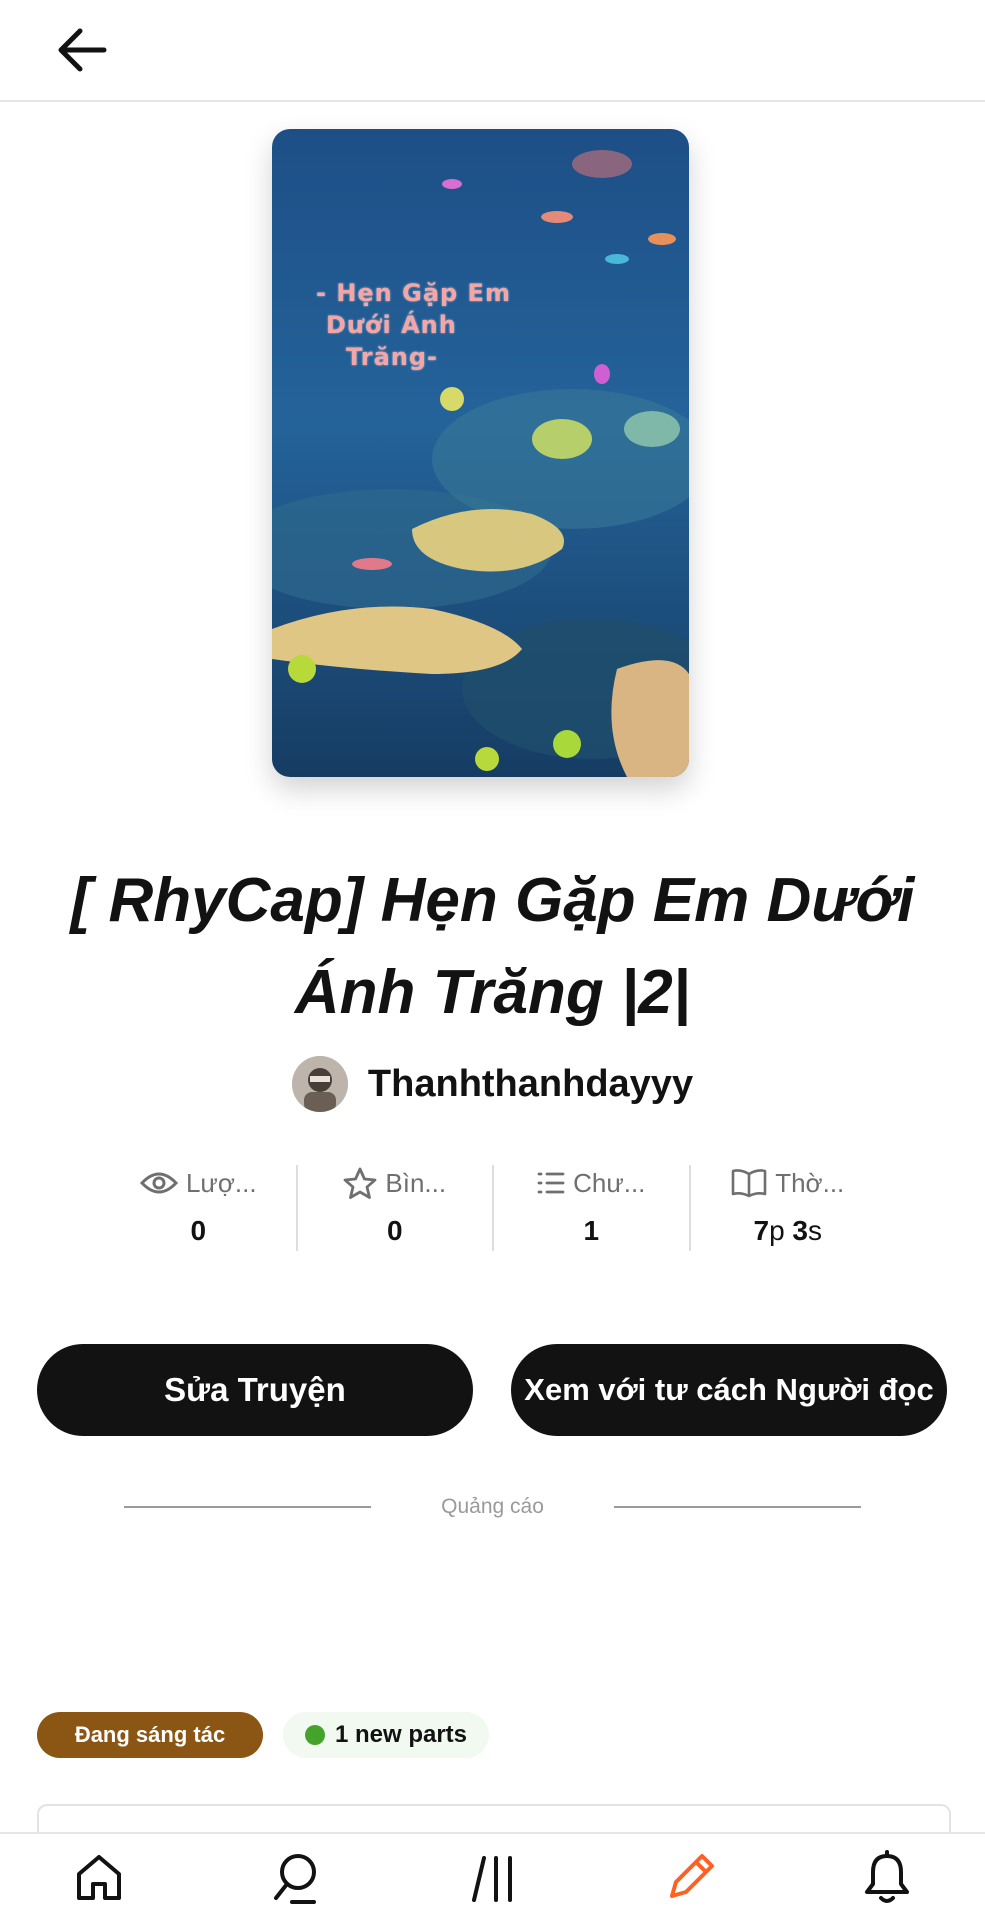  I want to click on arrow-left-icon, so click(82, 50).